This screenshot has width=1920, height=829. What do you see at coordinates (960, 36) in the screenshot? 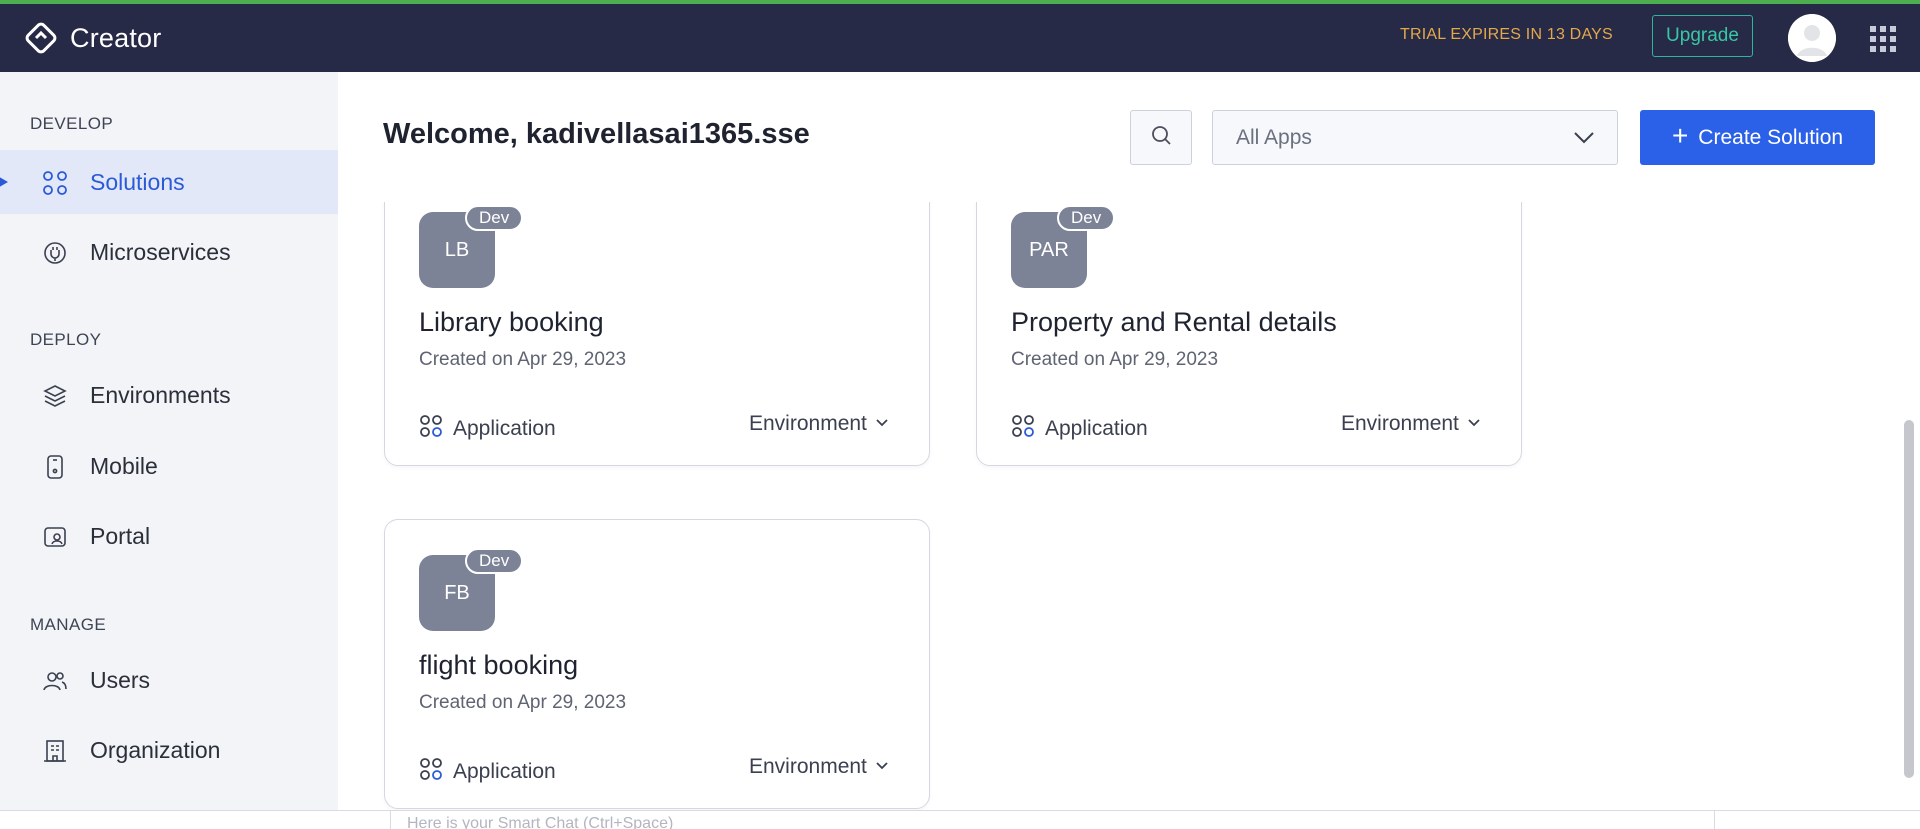
I see `top-bar: Creator TRIAL EXPIRES IN 13 DAYS Upgrade` at bounding box center [960, 36].